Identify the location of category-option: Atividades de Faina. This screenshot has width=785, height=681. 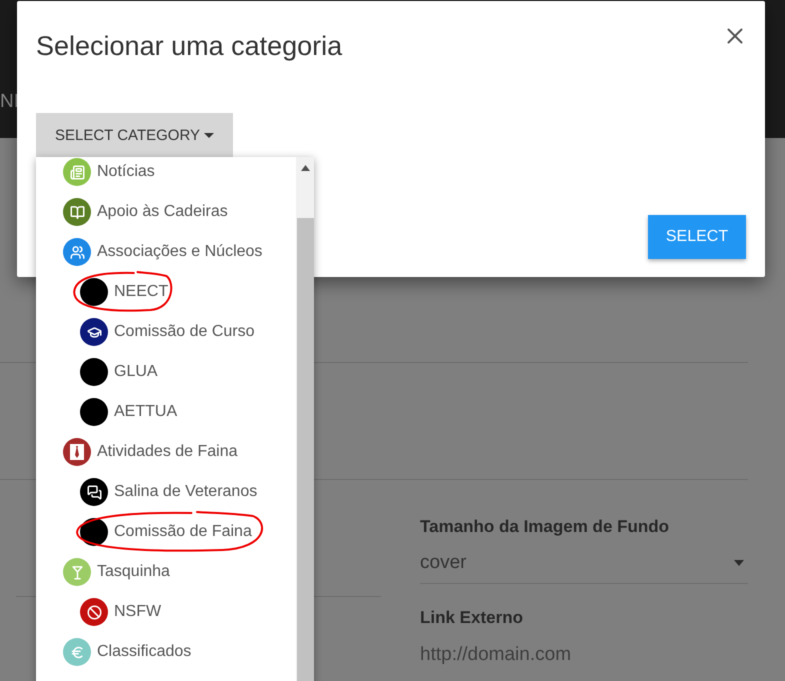
(166, 452).